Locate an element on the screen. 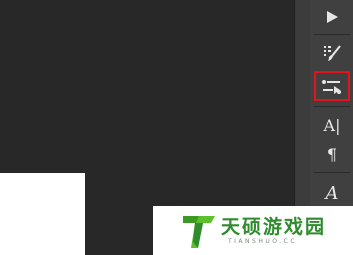 The width and height of the screenshot is (353, 255). glyphs-button: A is located at coordinates (332, 193).